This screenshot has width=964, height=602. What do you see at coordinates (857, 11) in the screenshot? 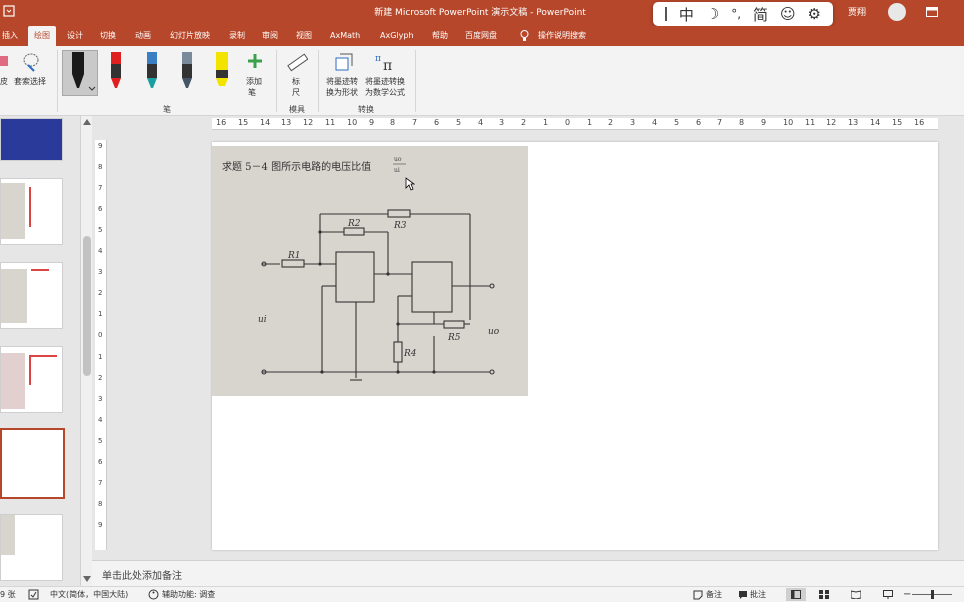
I see `user-name: 贾翔` at bounding box center [857, 11].